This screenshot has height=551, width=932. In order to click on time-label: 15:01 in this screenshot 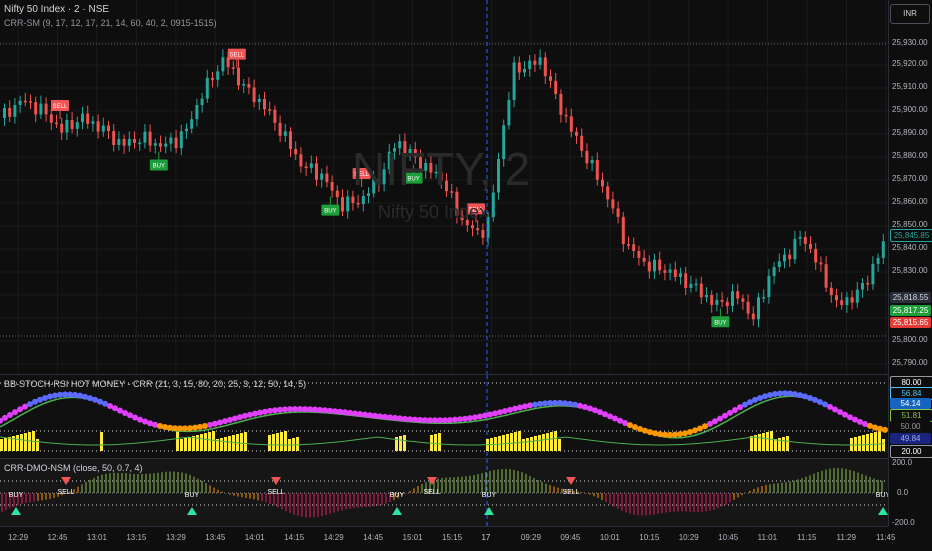, I will do `click(412, 537)`.